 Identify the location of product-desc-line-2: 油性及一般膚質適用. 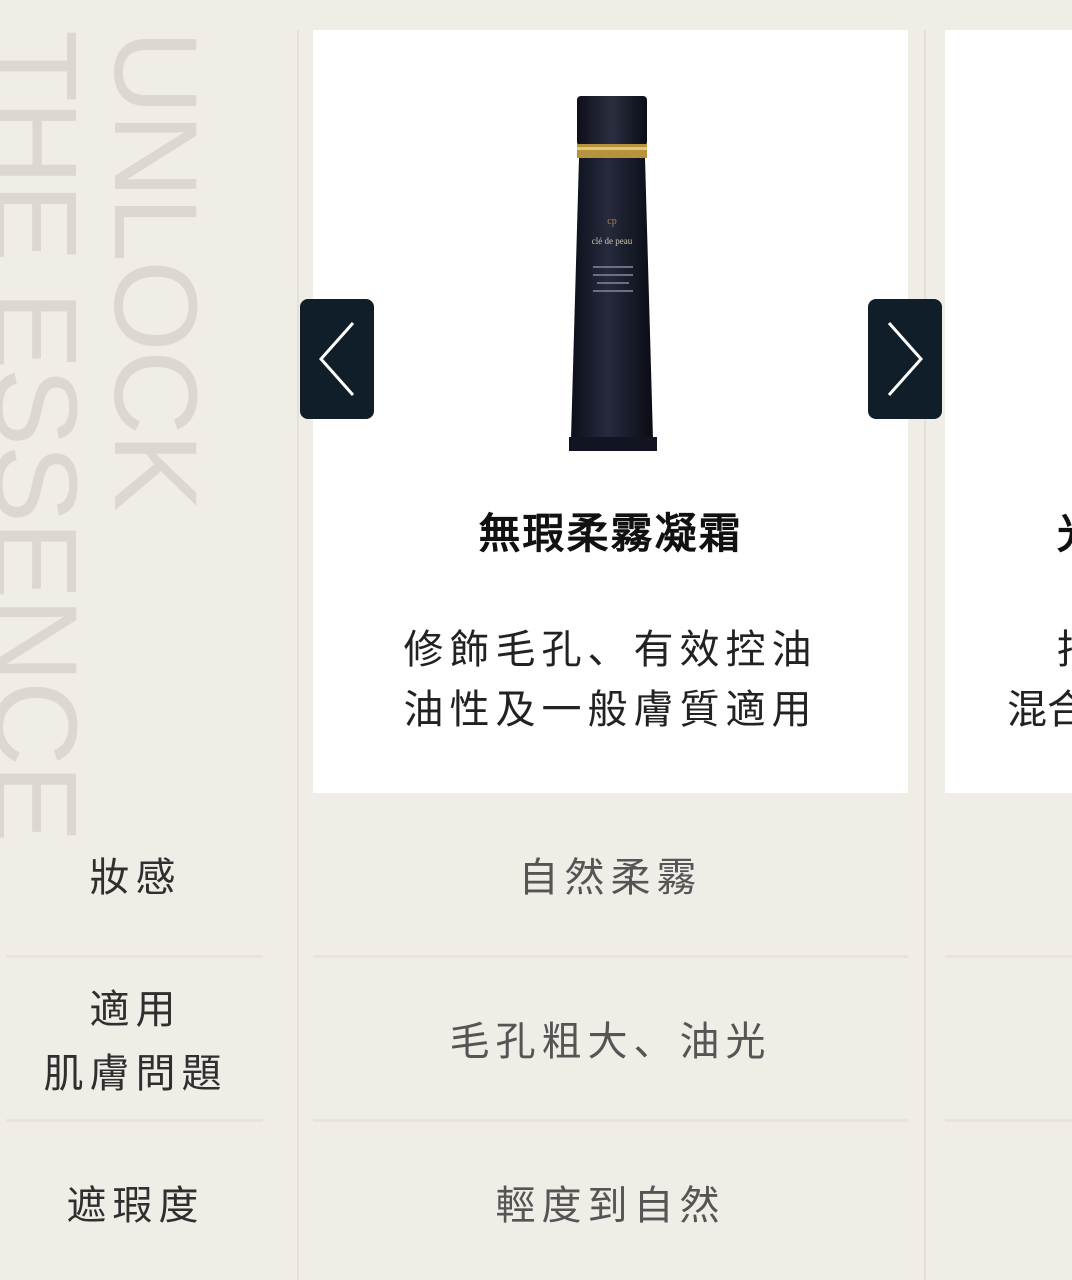
(610, 710).